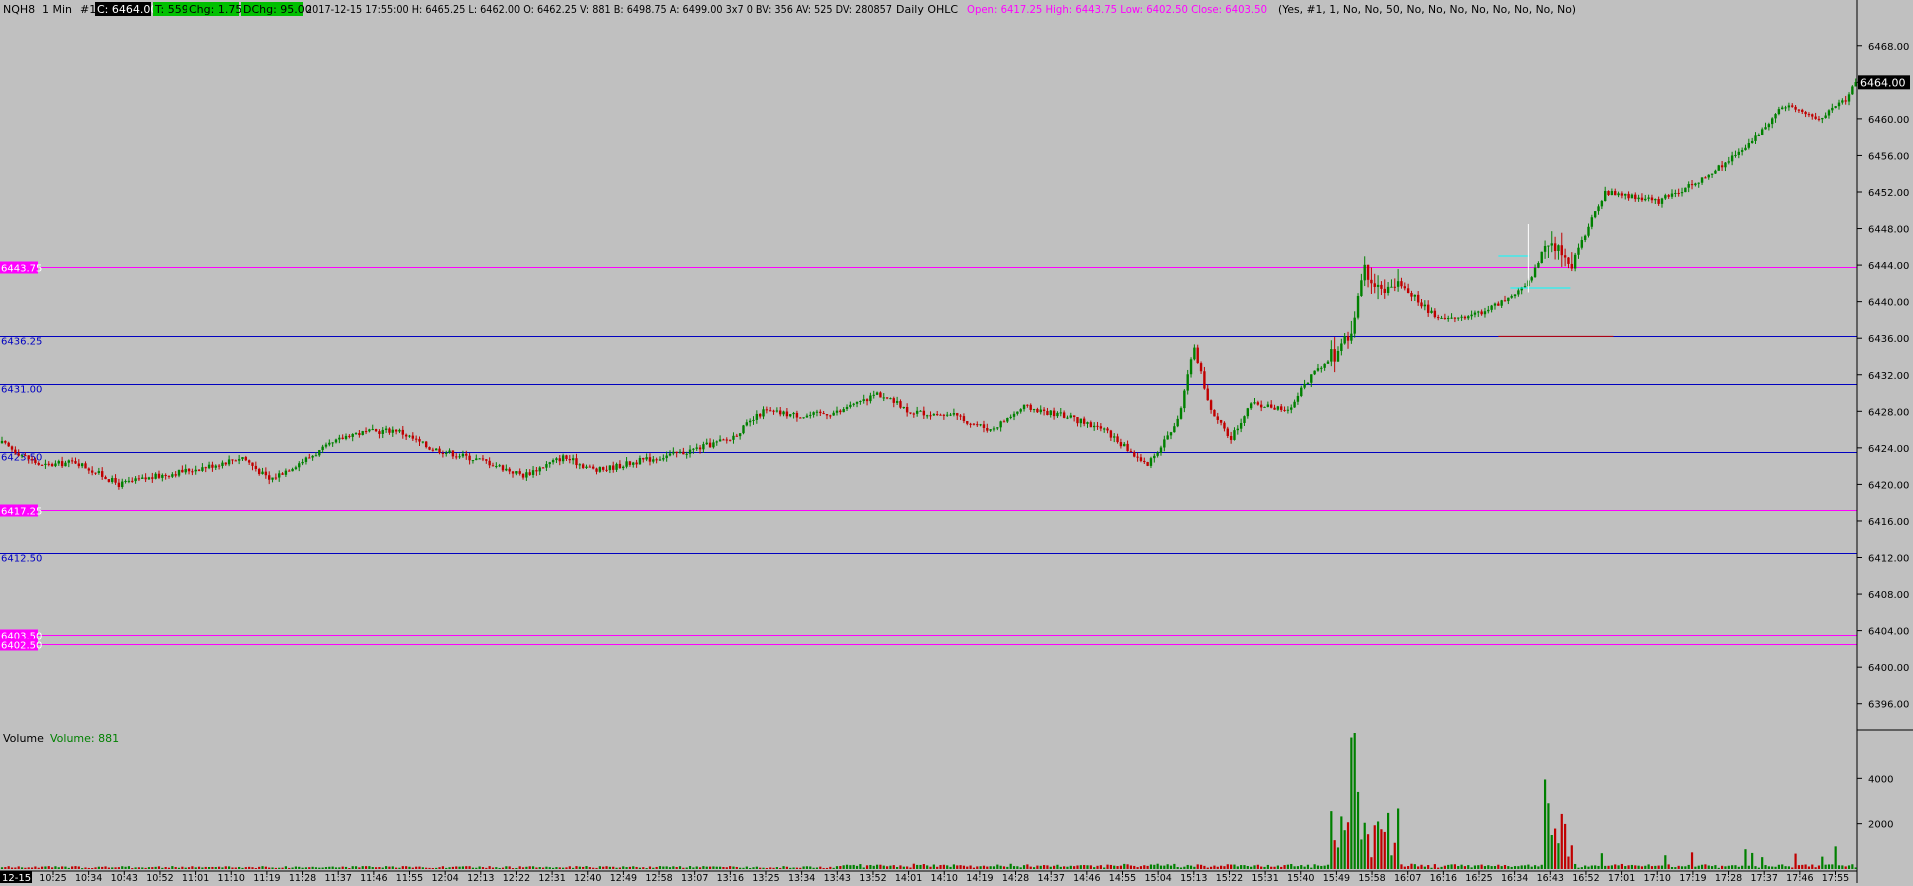 This screenshot has height=886, width=1913. I want to click on time-tick-label: 11:01, so click(195, 878).